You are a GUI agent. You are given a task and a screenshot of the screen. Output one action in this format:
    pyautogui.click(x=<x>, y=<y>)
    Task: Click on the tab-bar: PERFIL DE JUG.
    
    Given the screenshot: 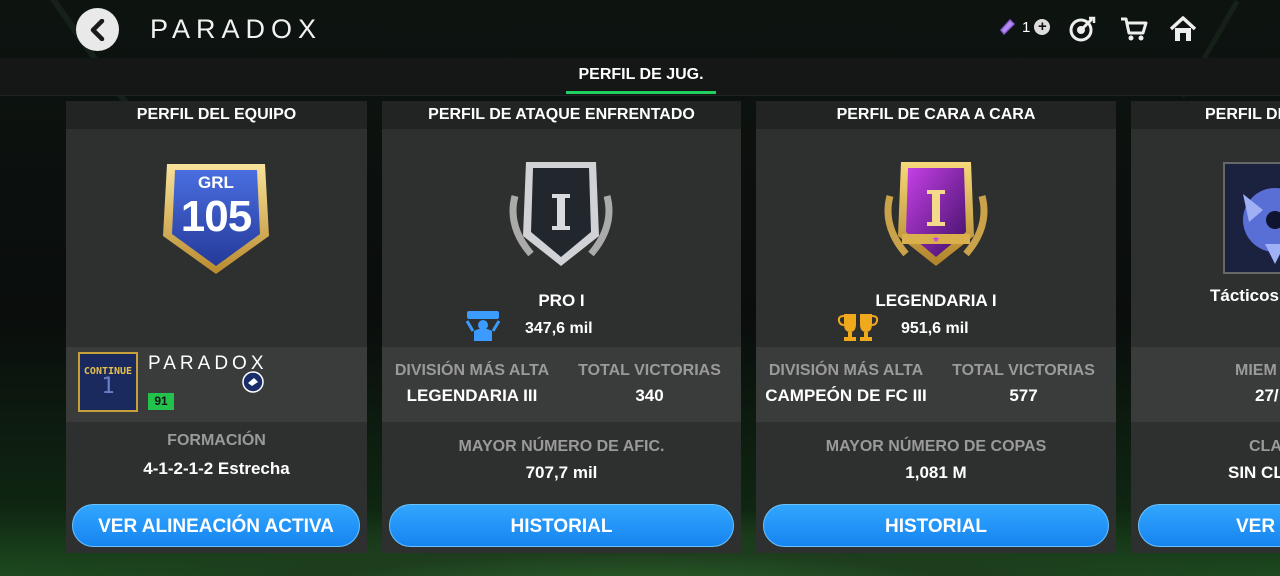 What is the action you would take?
    pyautogui.click(x=640, y=77)
    